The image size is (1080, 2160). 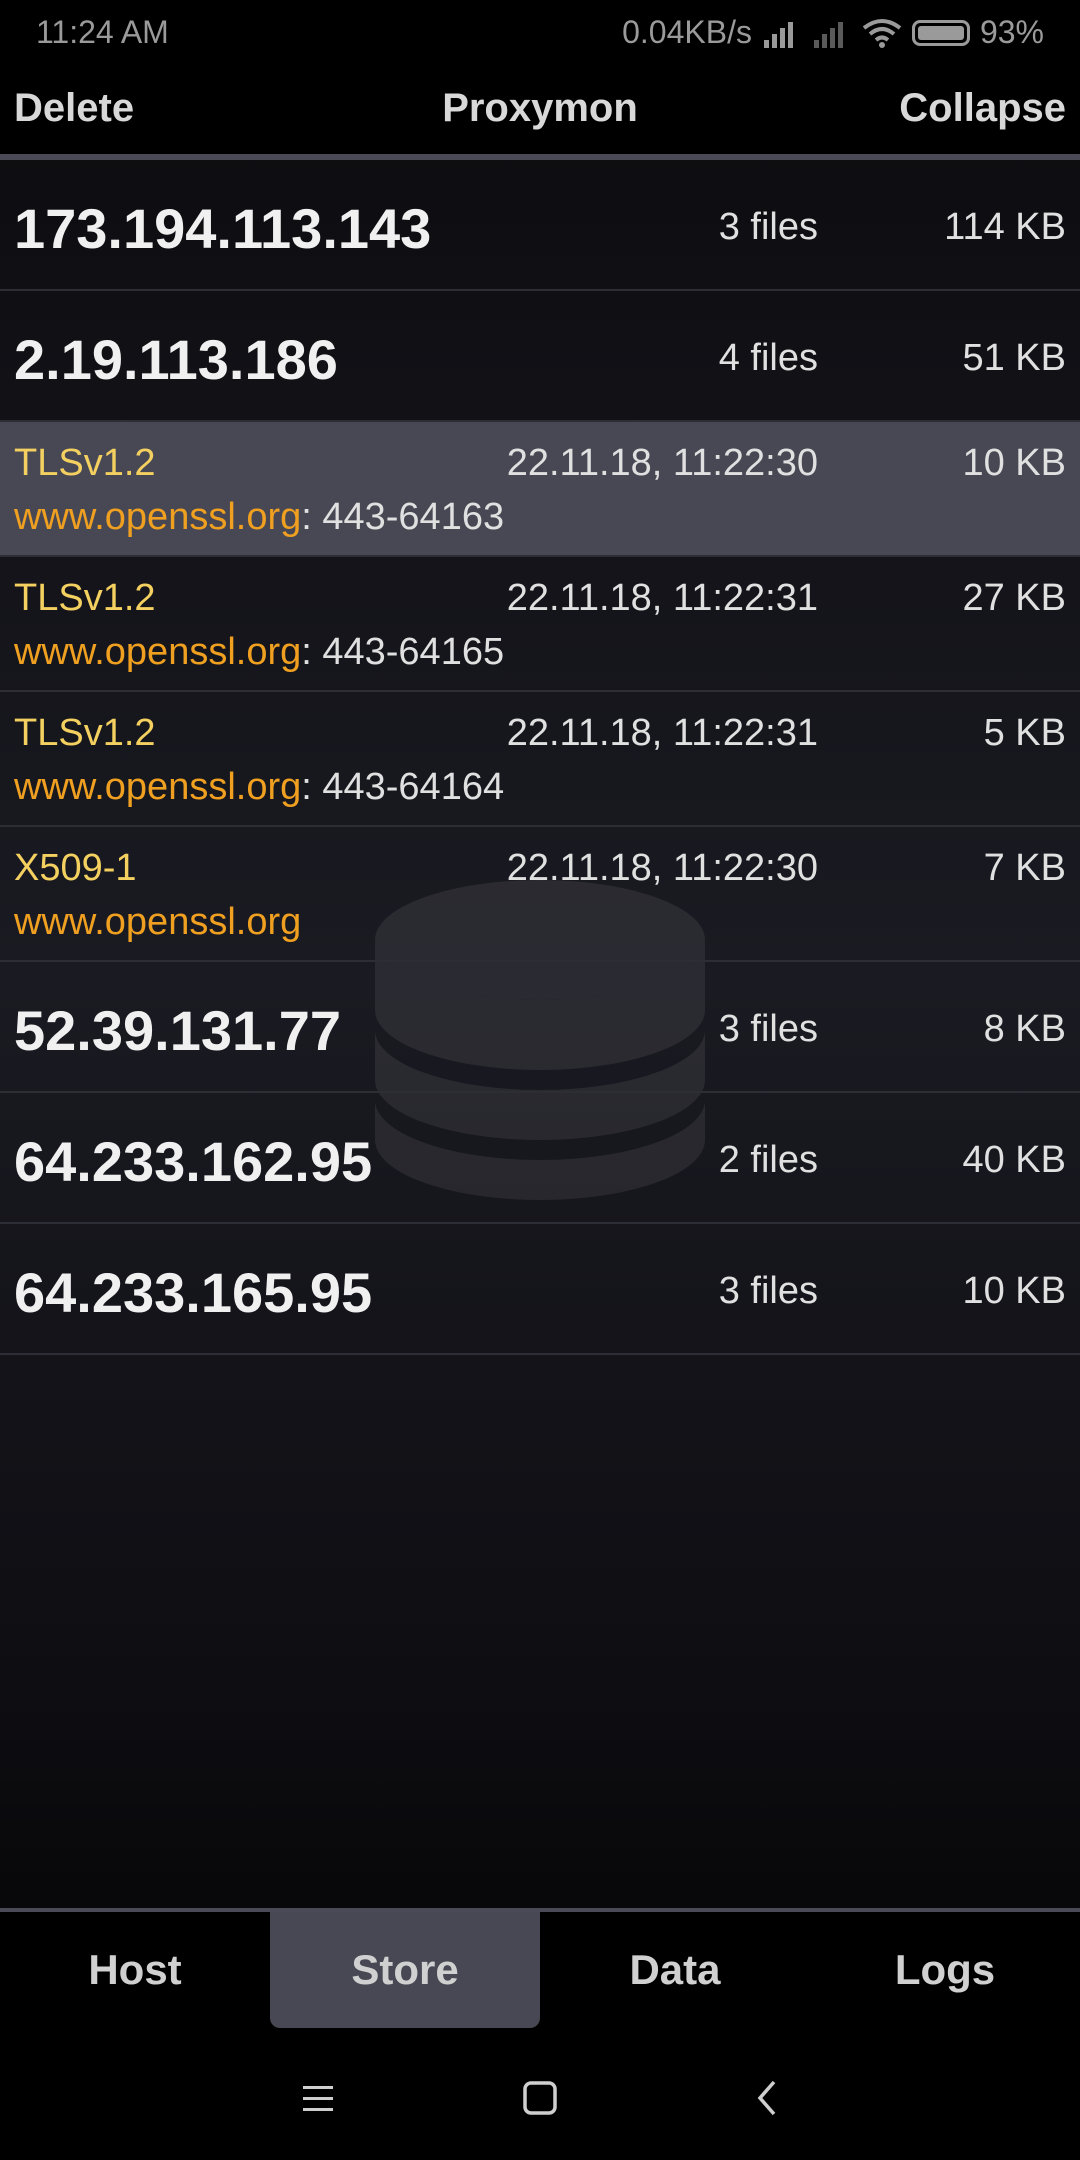 What do you see at coordinates (1014, 358) in the screenshot?
I see `host-size: 51 KB` at bounding box center [1014, 358].